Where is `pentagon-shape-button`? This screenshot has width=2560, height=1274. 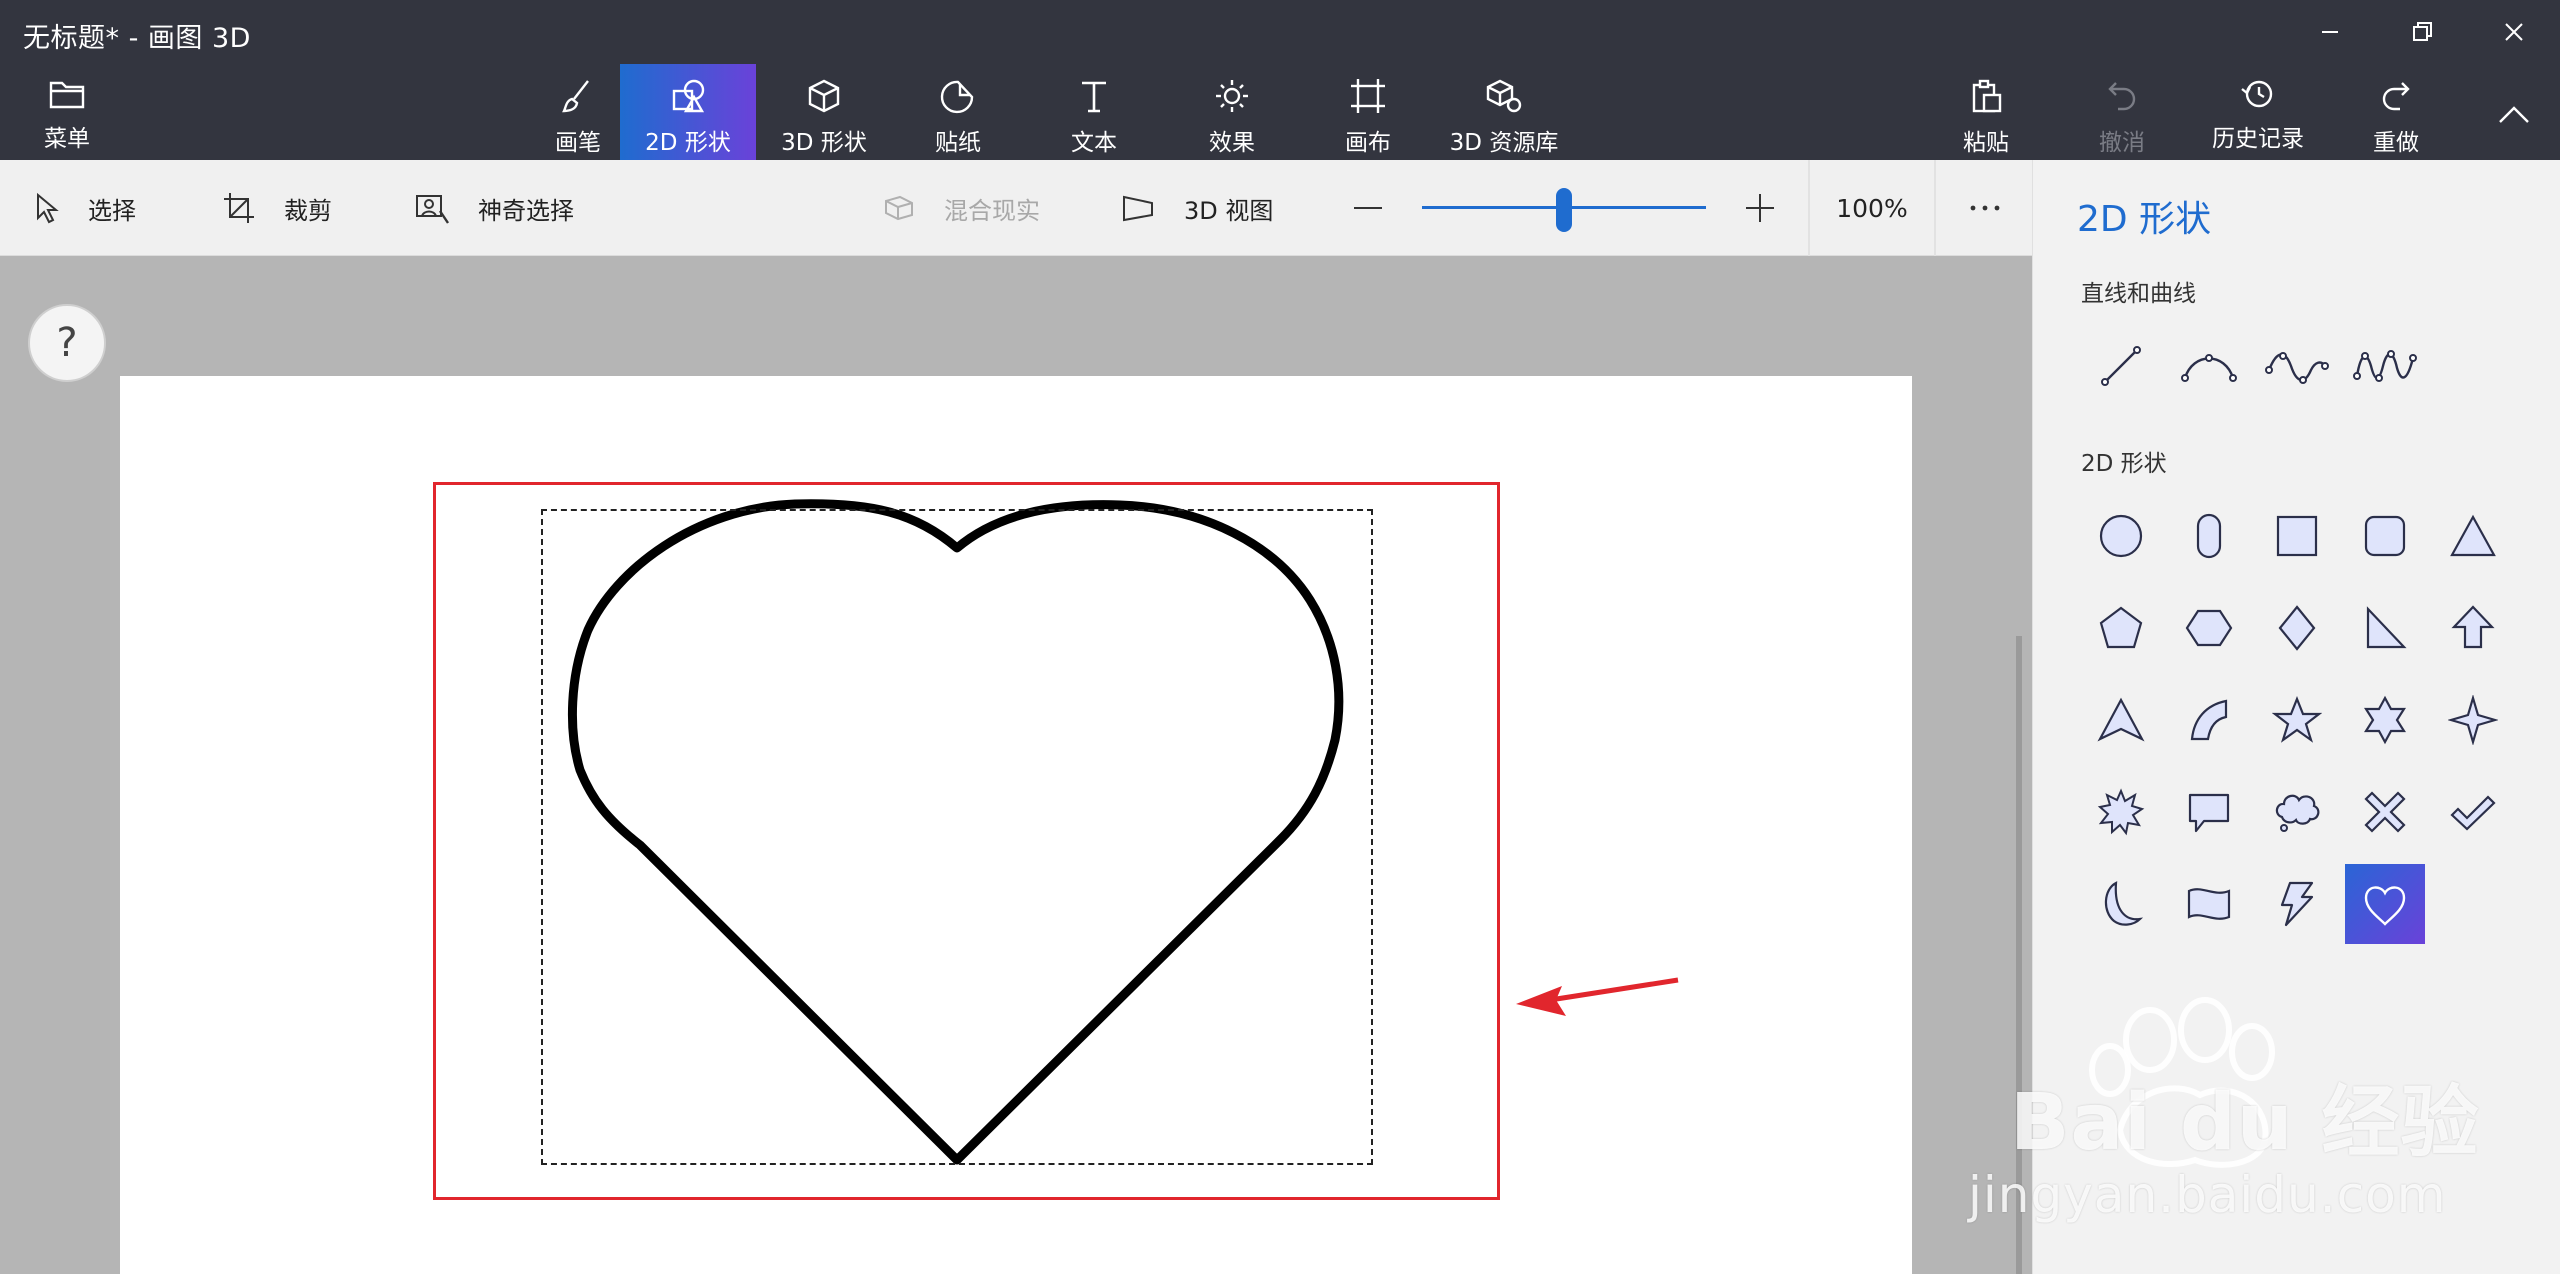 pentagon-shape-button is located at coordinates (2121, 628).